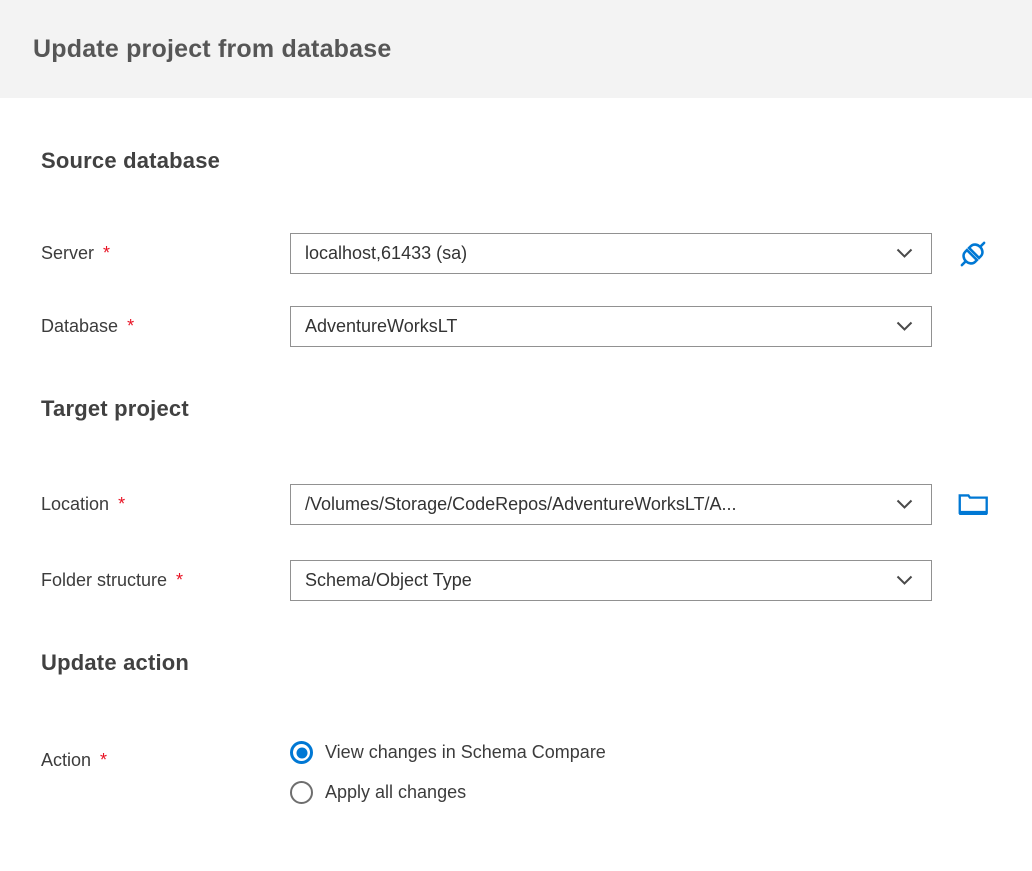 This screenshot has width=1032, height=871. What do you see at coordinates (83, 504) in the screenshot?
I see `location-label: Location *` at bounding box center [83, 504].